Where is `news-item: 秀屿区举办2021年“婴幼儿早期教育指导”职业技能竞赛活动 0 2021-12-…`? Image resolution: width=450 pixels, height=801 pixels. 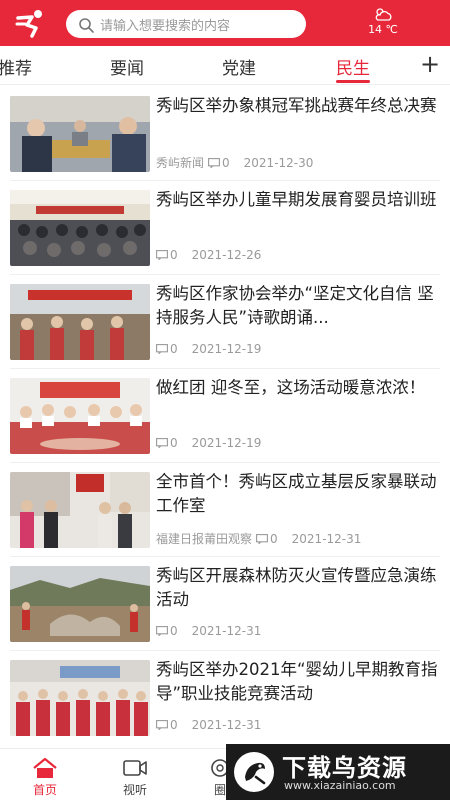
news-item: 秀屿区举办2021年“婴幼儿早期教育指导”职业技能竞赛活动 0 2021-12-… is located at coordinates (225, 697).